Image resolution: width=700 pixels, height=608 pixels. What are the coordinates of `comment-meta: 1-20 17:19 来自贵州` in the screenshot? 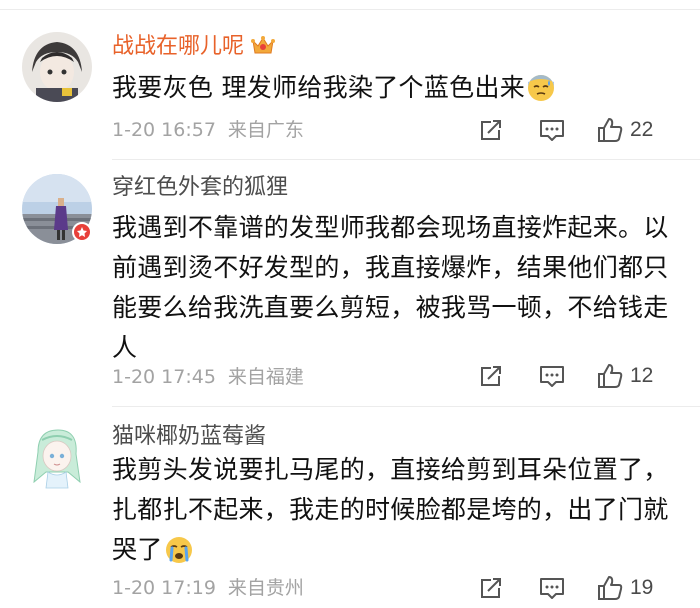 It's located at (208, 588).